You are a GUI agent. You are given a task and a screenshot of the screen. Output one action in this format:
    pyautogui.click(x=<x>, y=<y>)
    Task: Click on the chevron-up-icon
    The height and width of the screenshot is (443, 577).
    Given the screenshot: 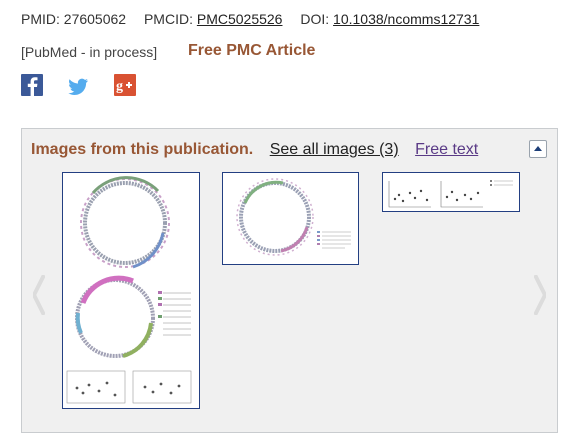 What is the action you would take?
    pyautogui.click(x=538, y=148)
    